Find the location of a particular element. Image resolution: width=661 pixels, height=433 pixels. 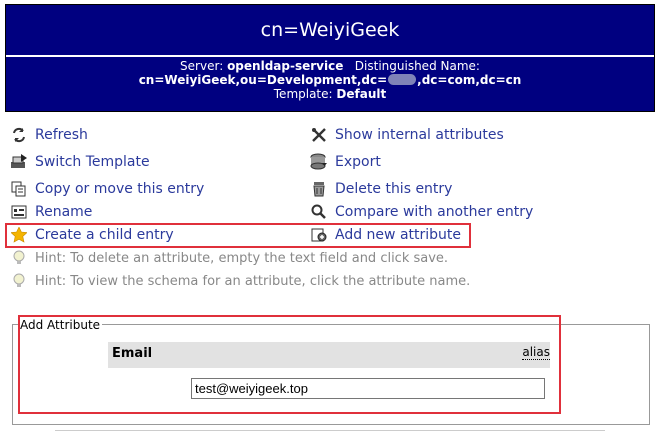

server-label: Server: is located at coordinates (202, 66).